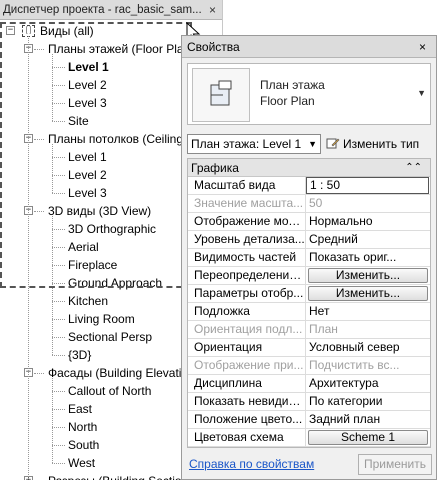  What do you see at coordinates (292, 85) in the screenshot?
I see `type-family: План этажа` at bounding box center [292, 85].